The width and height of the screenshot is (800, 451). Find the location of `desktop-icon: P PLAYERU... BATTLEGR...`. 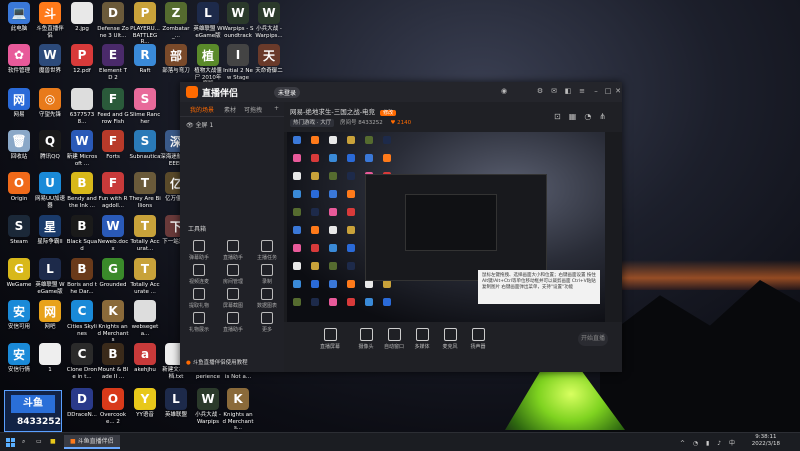

desktop-icon: P PLAYERU... BATTLEGR... is located at coordinates (145, 24).